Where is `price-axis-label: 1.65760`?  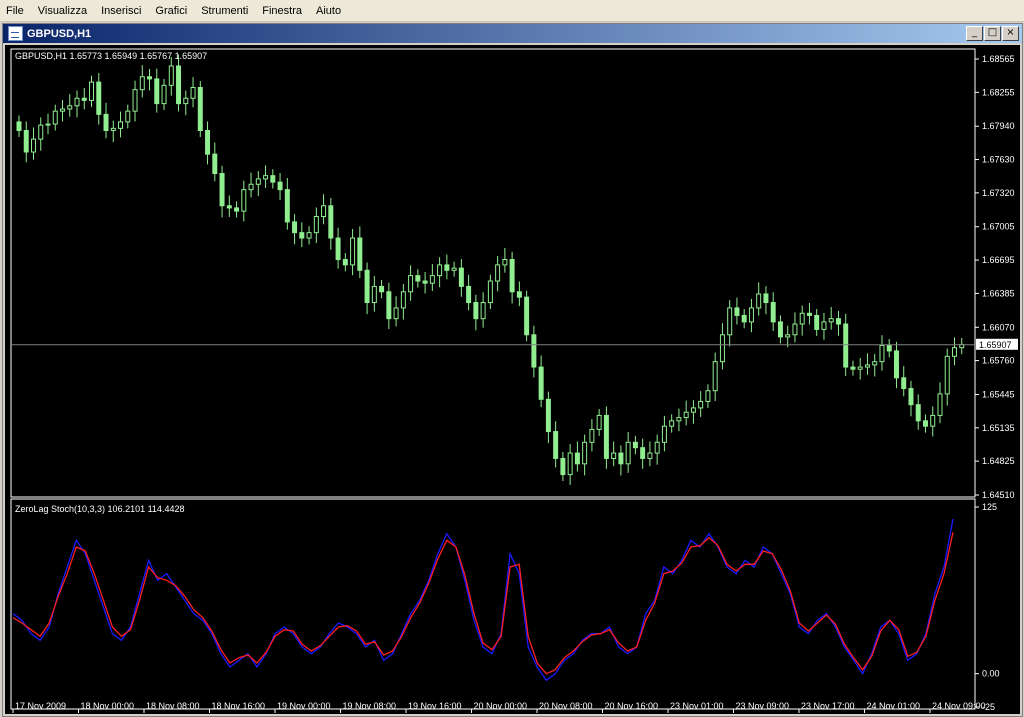
price-axis-label: 1.65760 is located at coordinates (998, 361).